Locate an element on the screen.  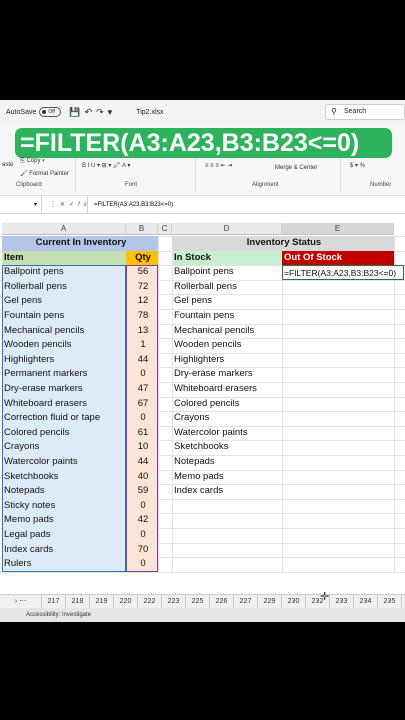
qty-cell: 42 is located at coordinates (142, 520).